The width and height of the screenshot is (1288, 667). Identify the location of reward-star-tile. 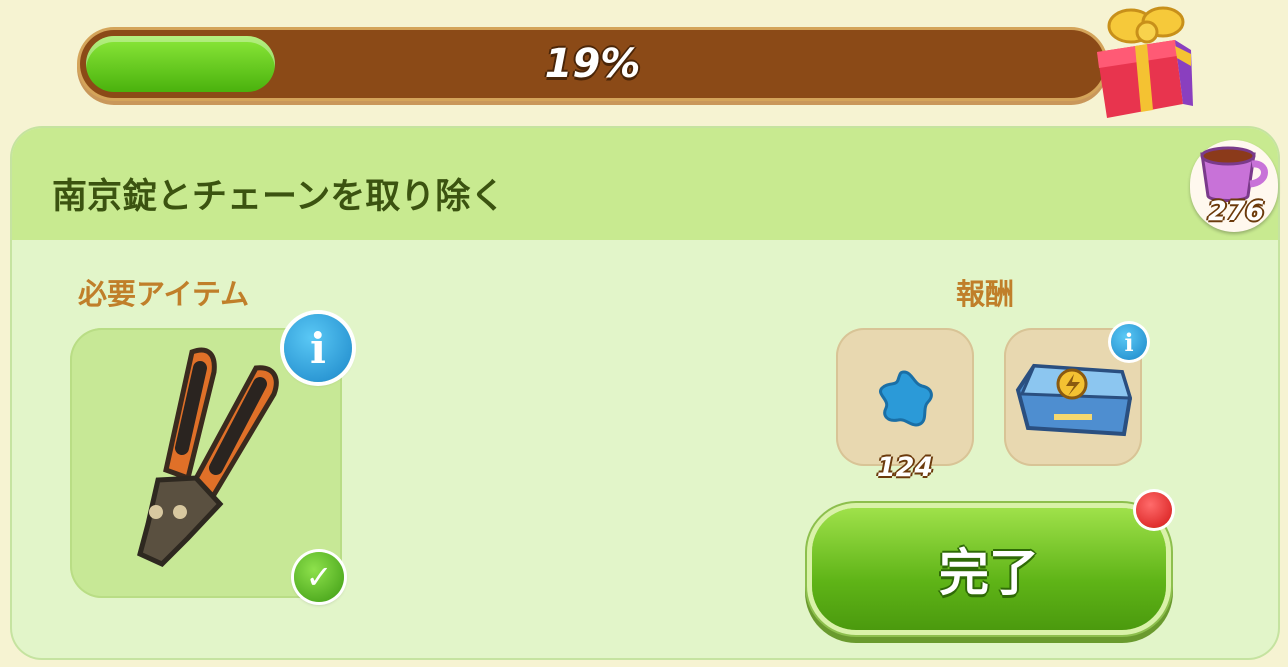
(905, 397).